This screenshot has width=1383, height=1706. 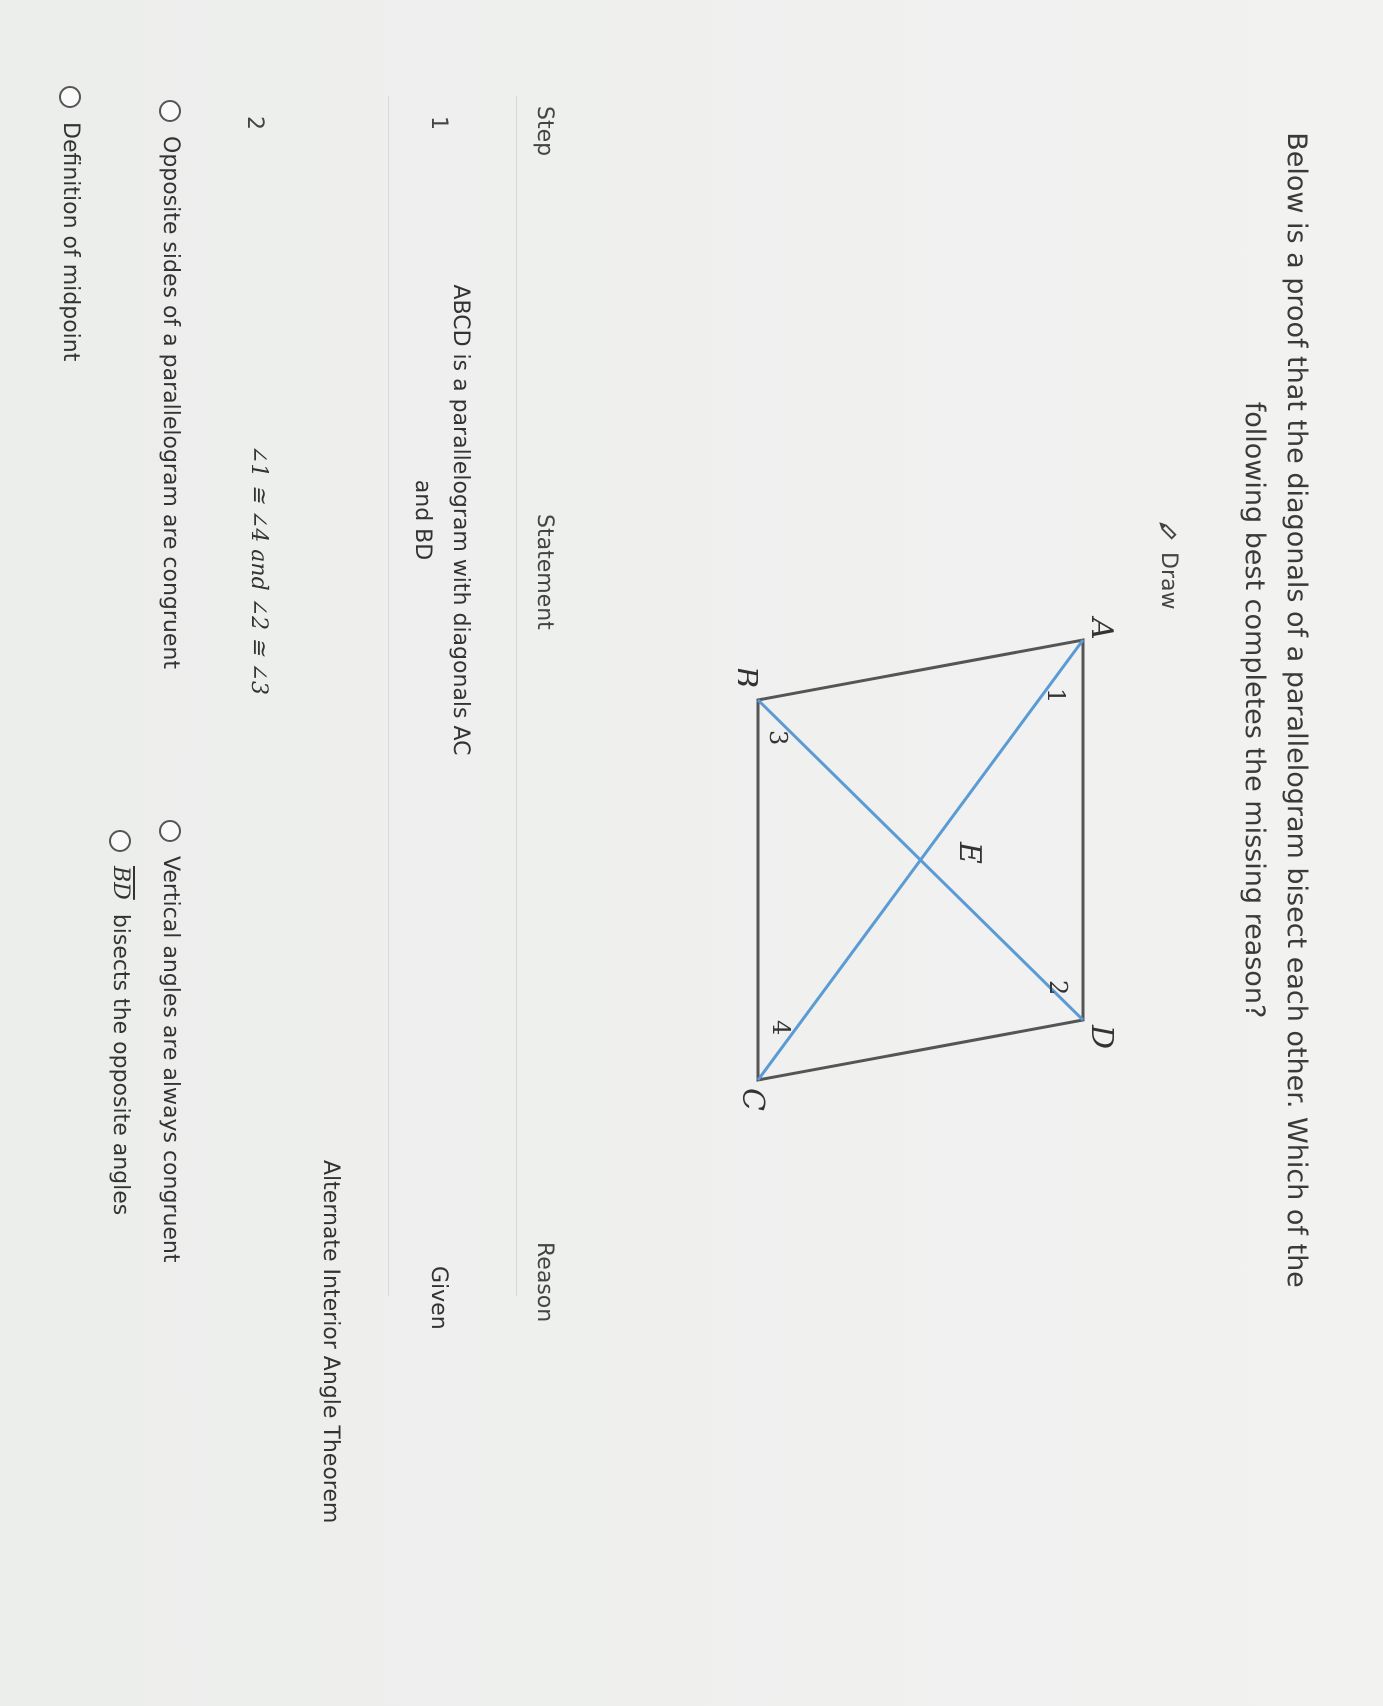 I want to click on option-1-radio, so click(x=120, y=841).